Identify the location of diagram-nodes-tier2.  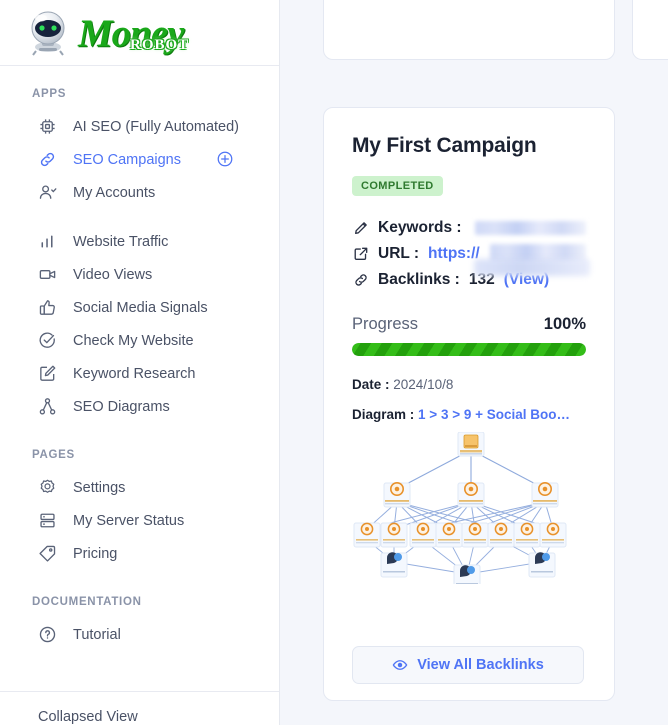
(471, 494).